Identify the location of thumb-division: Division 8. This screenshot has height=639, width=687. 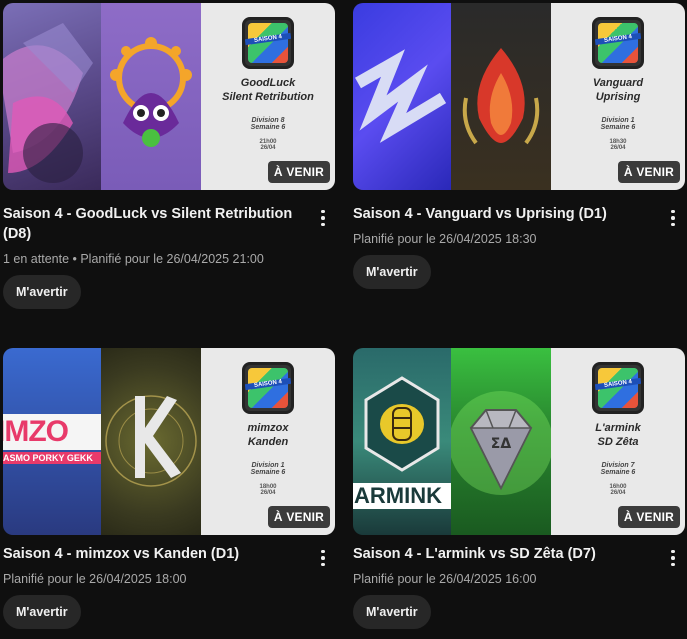
(268, 120).